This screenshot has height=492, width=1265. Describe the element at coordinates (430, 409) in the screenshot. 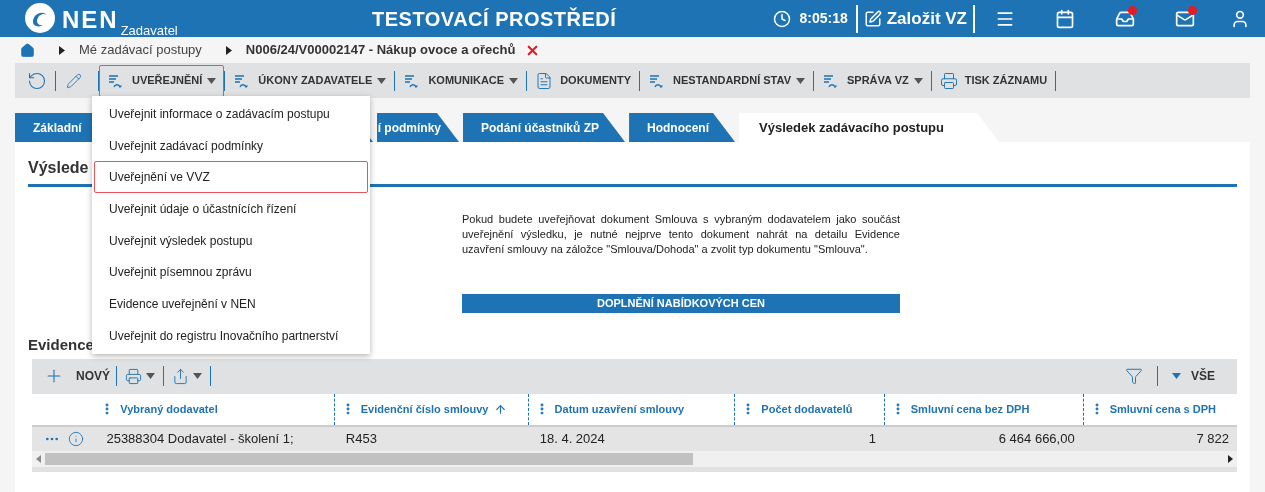

I see `column-header: Evidenční číslo smlouvy` at that location.